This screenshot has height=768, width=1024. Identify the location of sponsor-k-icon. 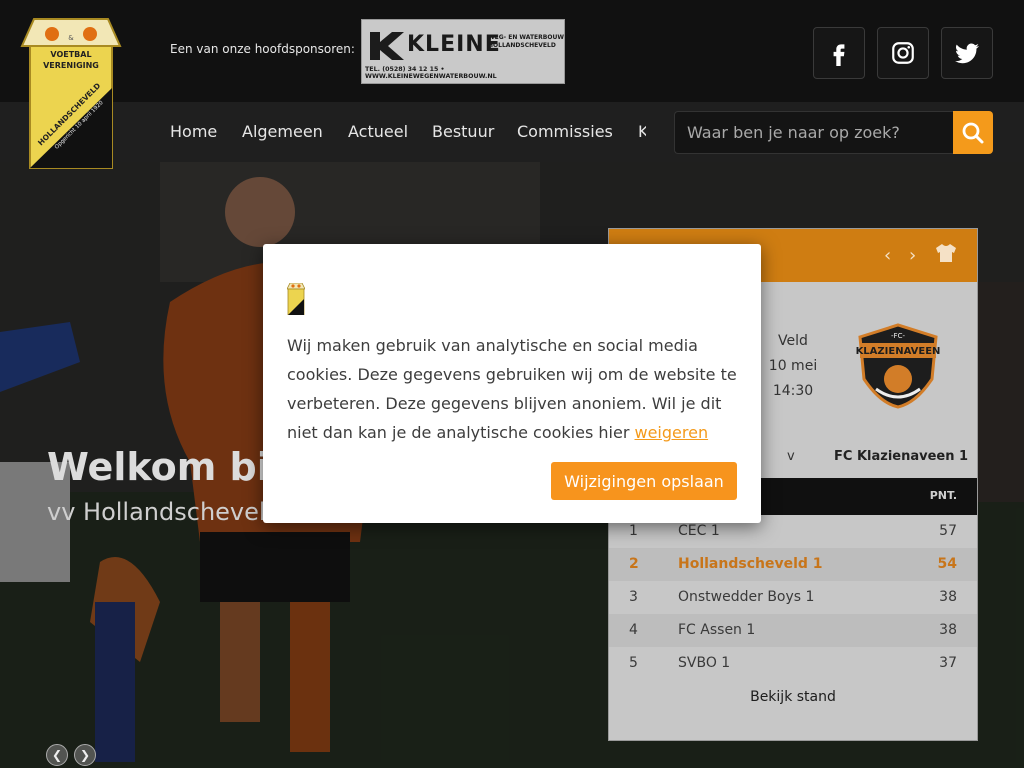
(387, 46).